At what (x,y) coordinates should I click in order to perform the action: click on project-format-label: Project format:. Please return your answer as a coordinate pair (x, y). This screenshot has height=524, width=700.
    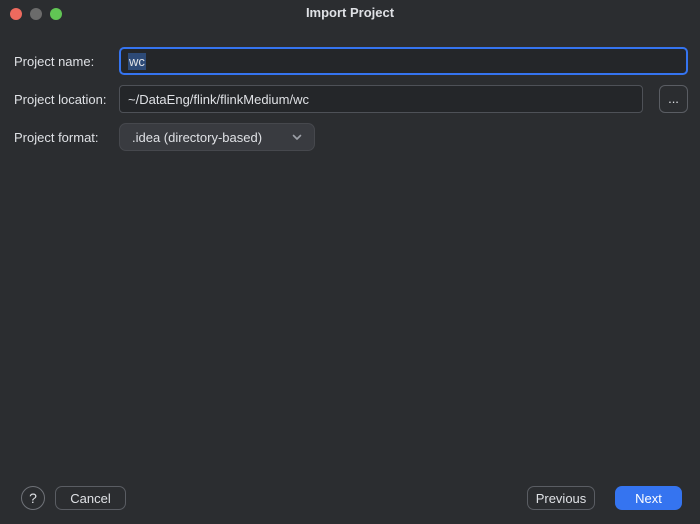
    Looking at the image, I should click on (56, 137).